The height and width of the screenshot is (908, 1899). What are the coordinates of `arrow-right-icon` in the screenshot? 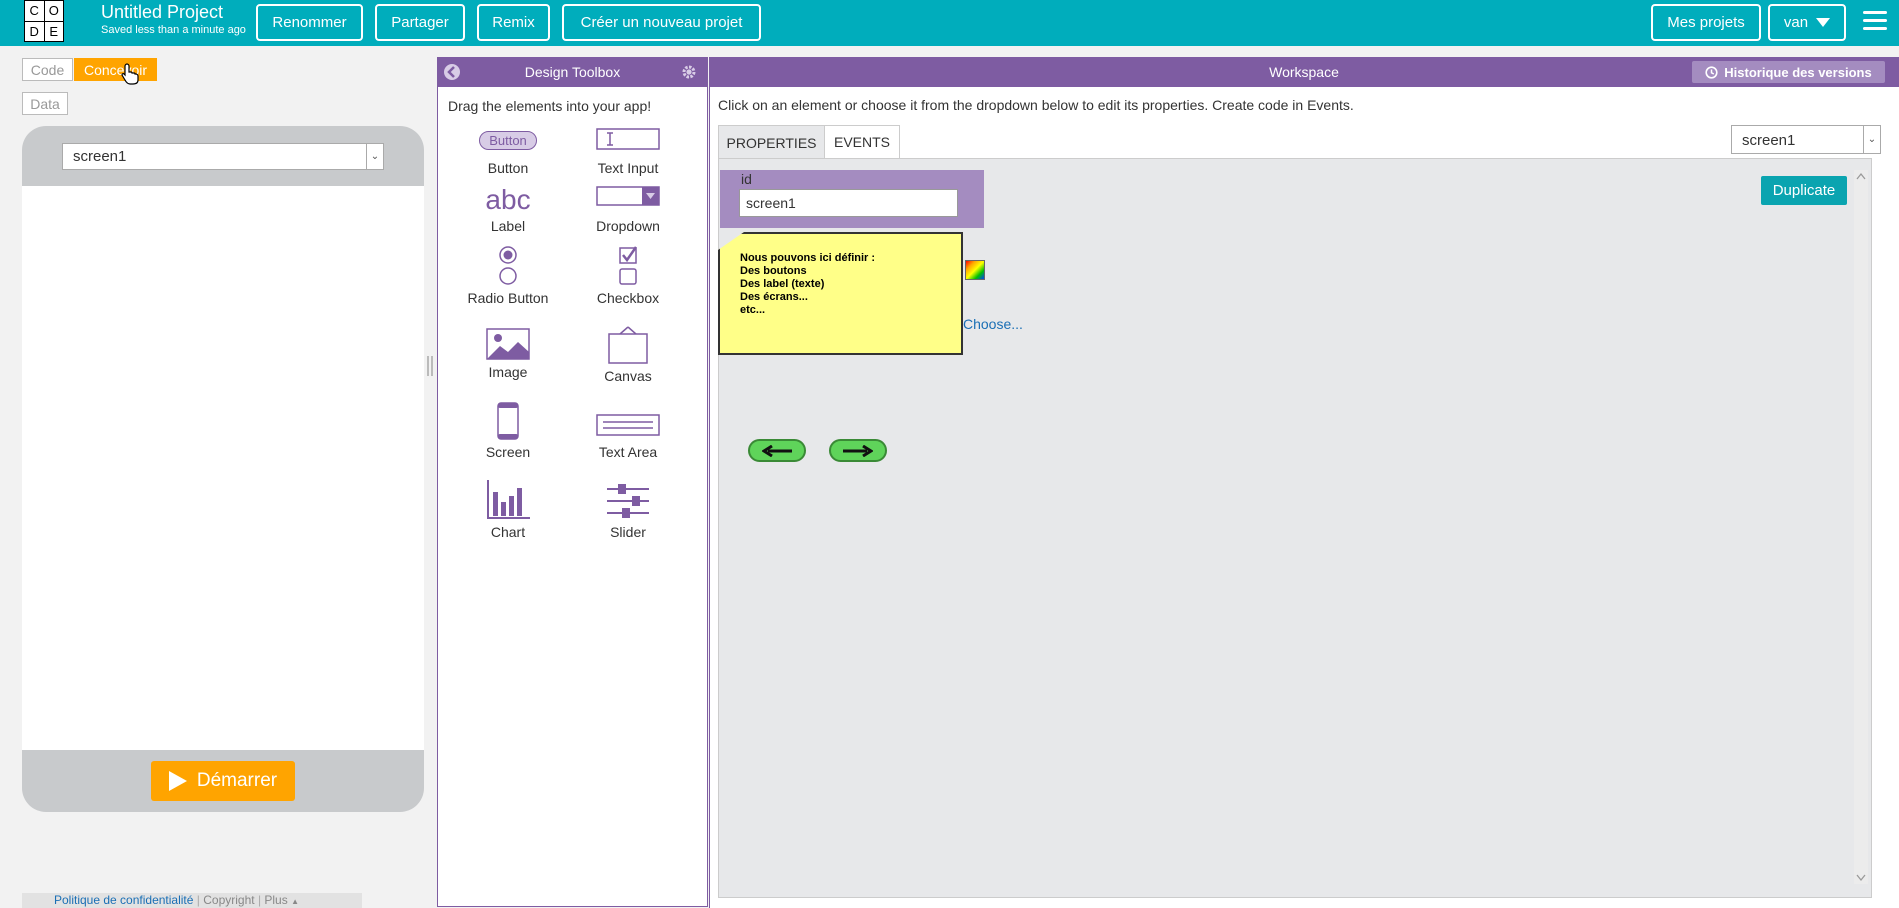 It's located at (858, 450).